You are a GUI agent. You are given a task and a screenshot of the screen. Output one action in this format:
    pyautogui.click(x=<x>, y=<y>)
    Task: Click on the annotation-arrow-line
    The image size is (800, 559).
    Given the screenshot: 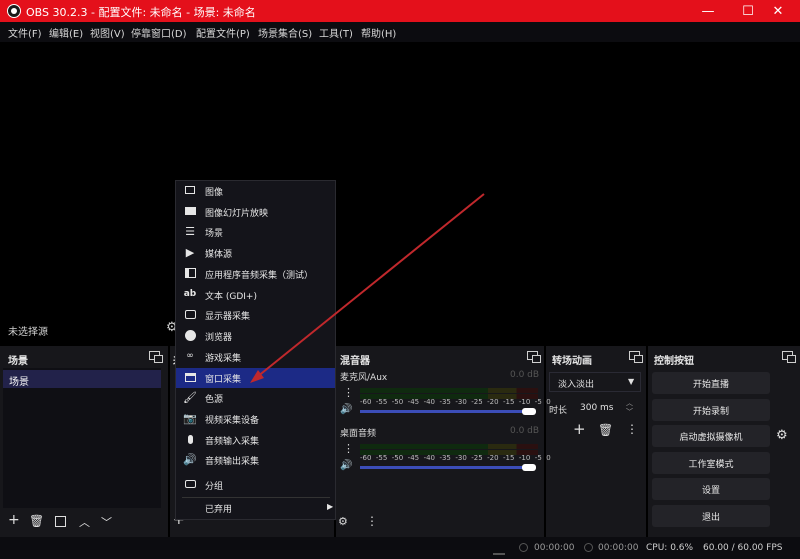 What is the action you would take?
    pyautogui.click(x=370, y=285)
    